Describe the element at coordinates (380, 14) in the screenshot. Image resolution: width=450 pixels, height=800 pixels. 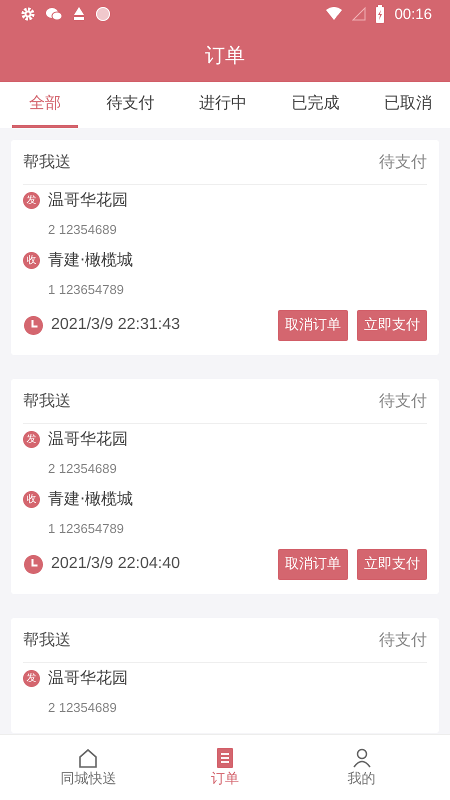
I see `battery-icon` at that location.